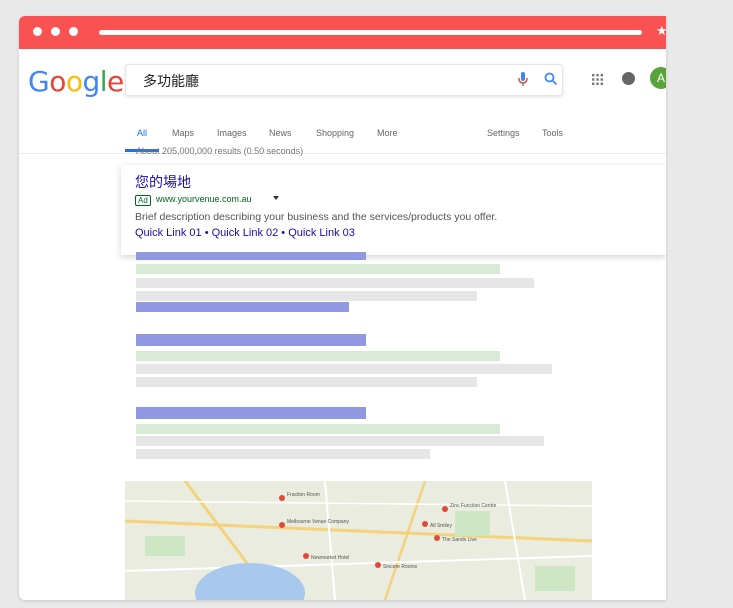 The height and width of the screenshot is (608, 733). Describe the element at coordinates (103, 81) in the screenshot. I see `logo-letter: l` at that location.